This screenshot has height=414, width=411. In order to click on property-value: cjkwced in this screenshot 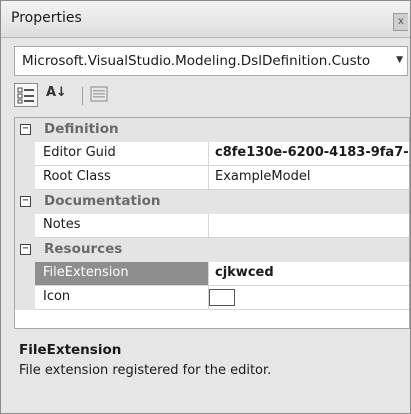, I will do `click(244, 272)`.